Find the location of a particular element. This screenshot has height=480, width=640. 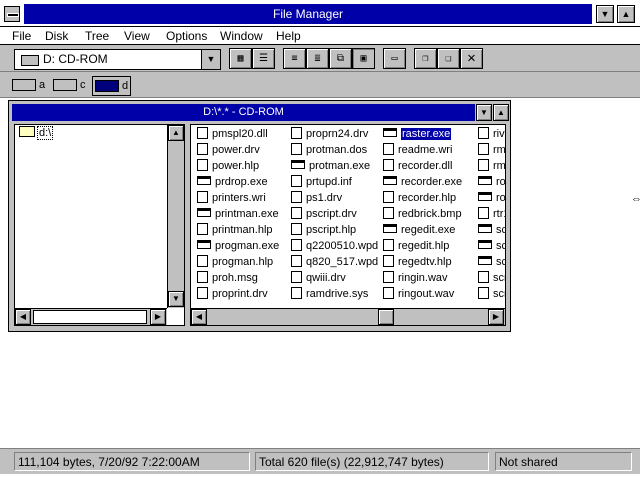

file-name: pmspl20.dll is located at coordinates (240, 134).